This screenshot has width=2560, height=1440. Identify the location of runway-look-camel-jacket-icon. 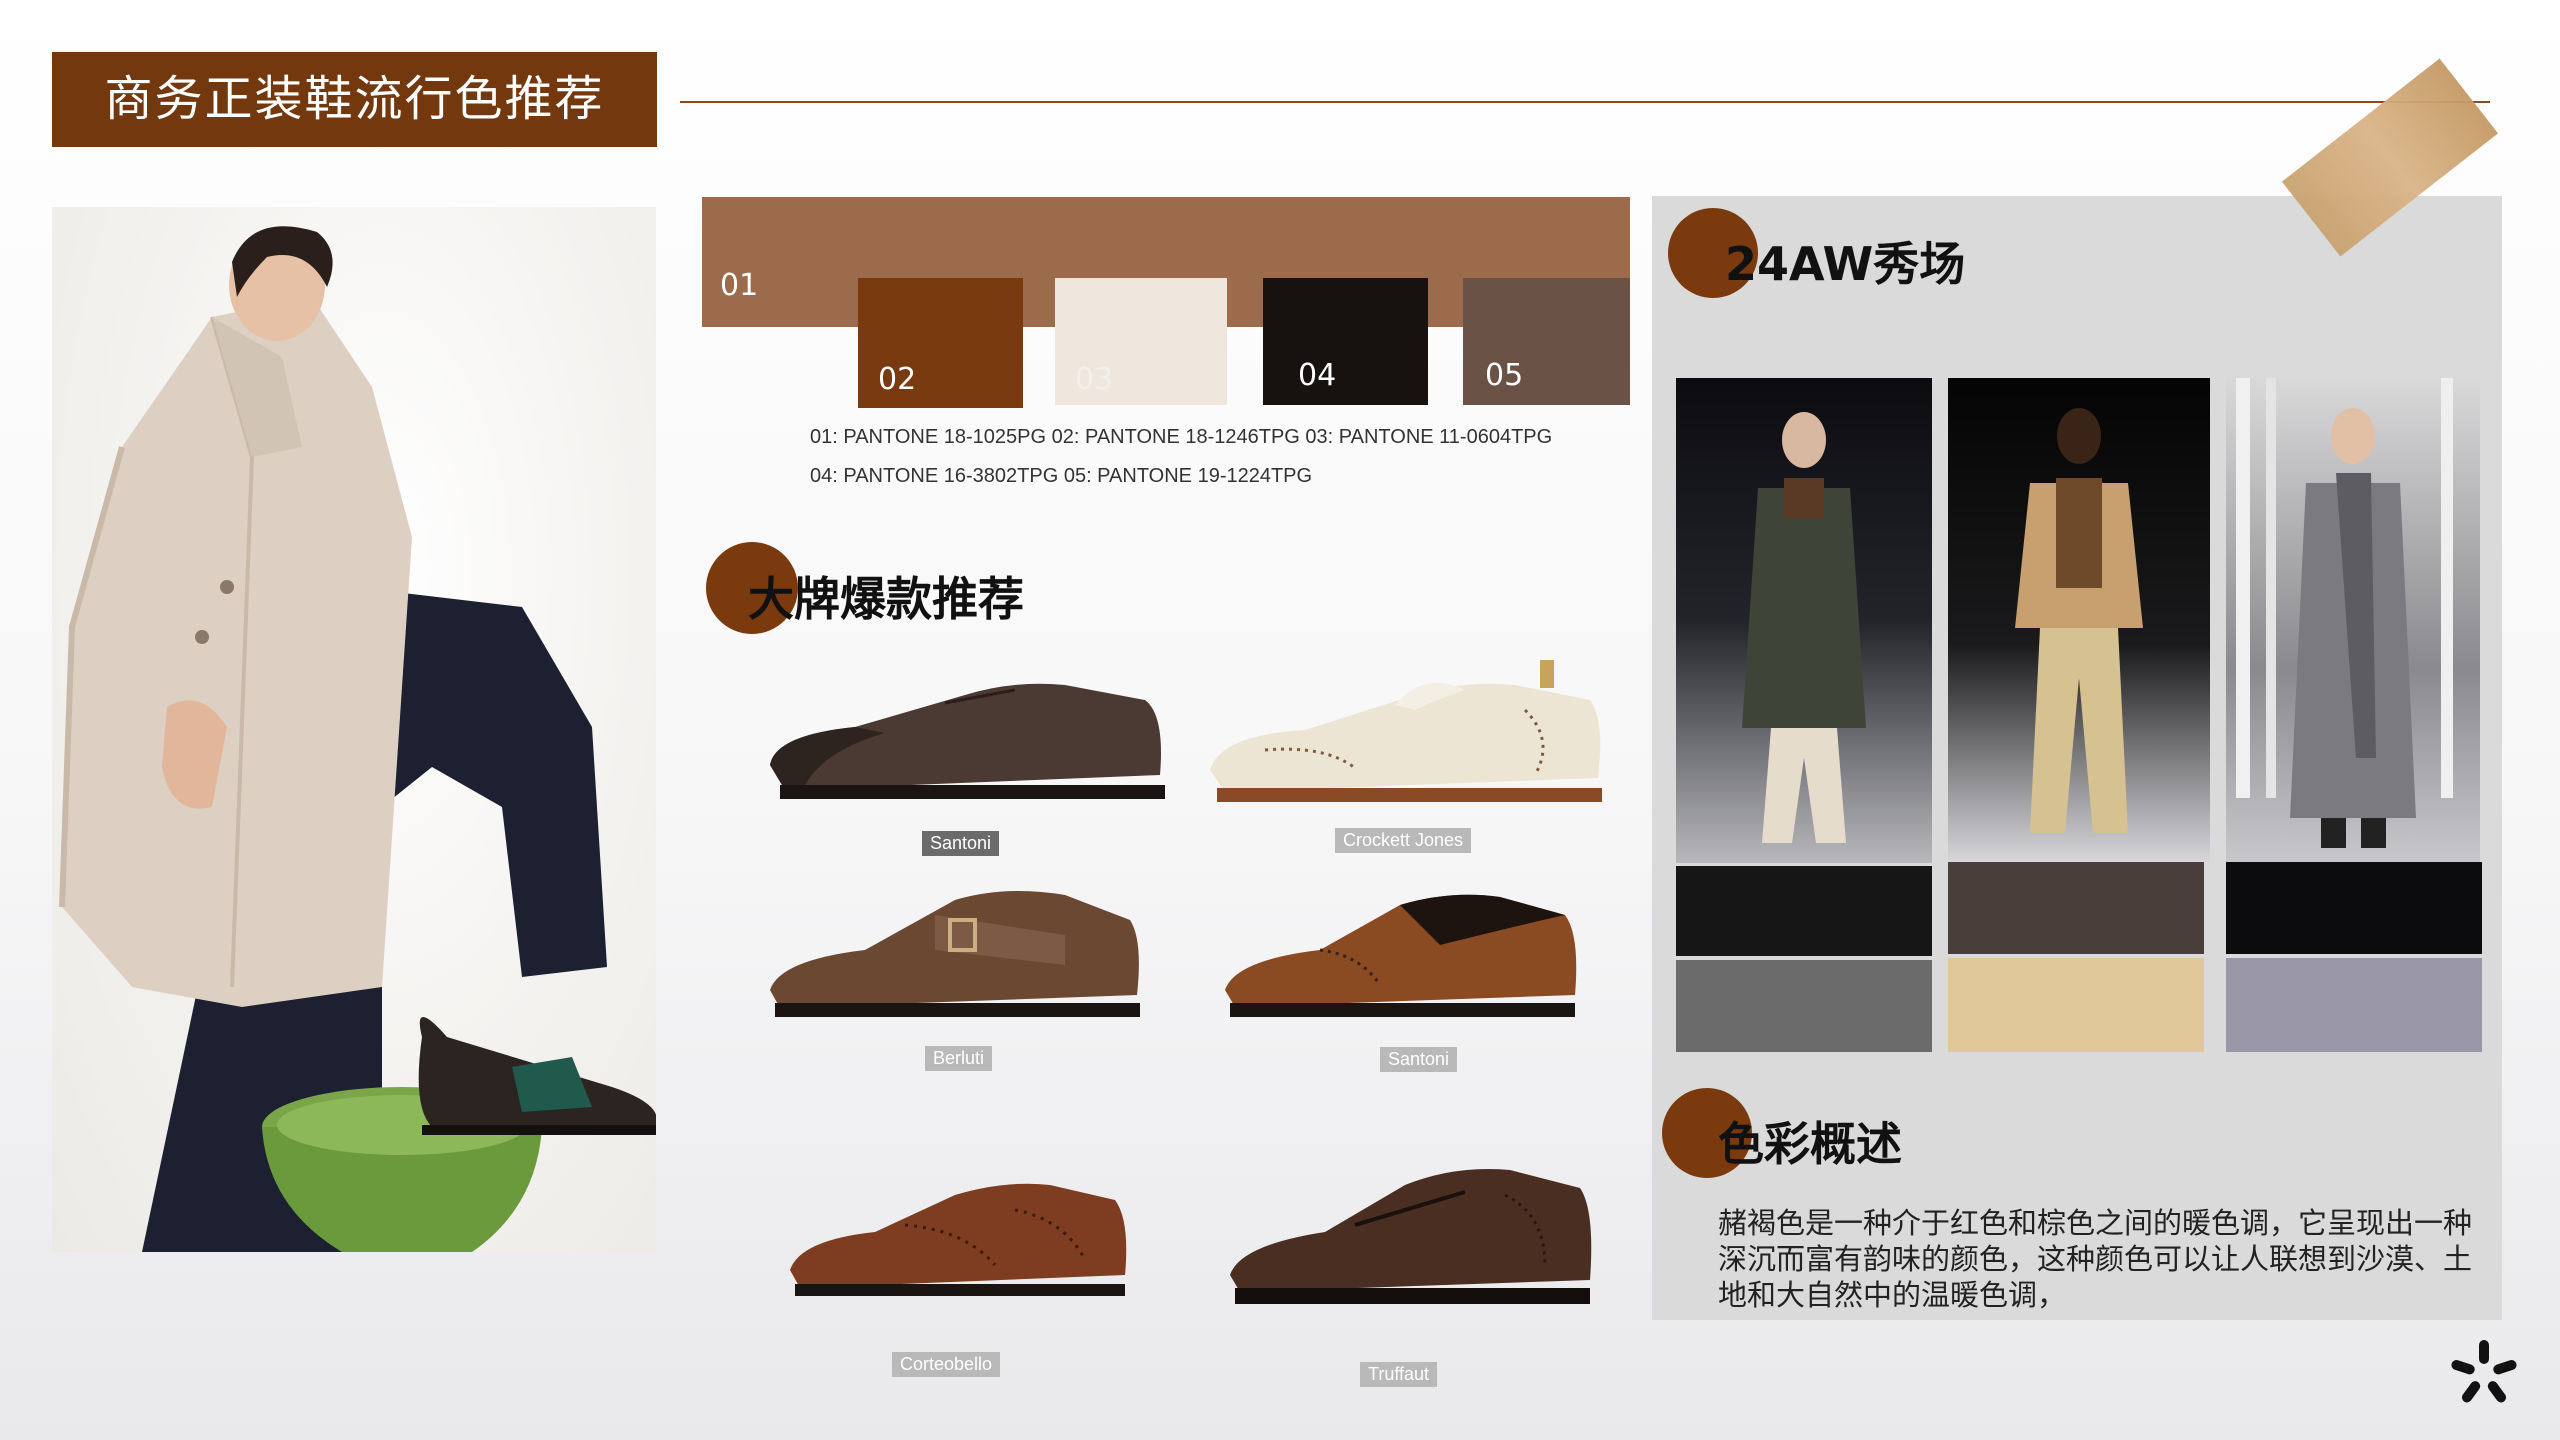
(2079, 620).